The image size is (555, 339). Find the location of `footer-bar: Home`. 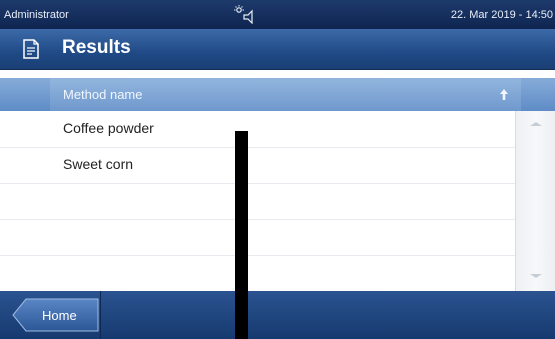

footer-bar: Home is located at coordinates (277, 315).